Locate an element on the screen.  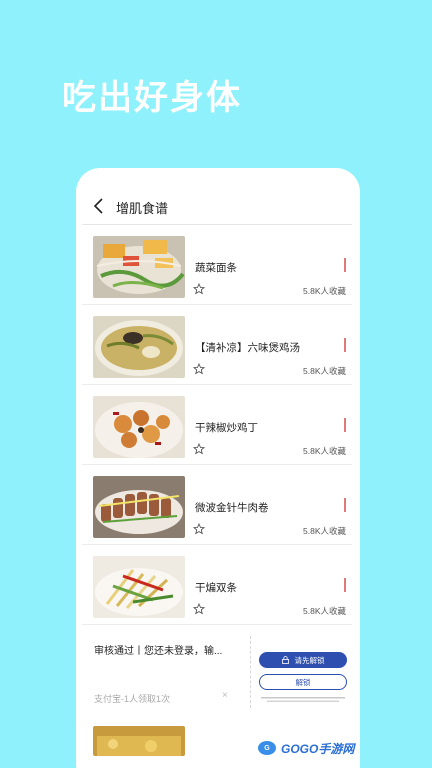
recipe-item-dry-fried-strips: 干煸双条 5.8K人收藏 is located at coordinates (217, 585).